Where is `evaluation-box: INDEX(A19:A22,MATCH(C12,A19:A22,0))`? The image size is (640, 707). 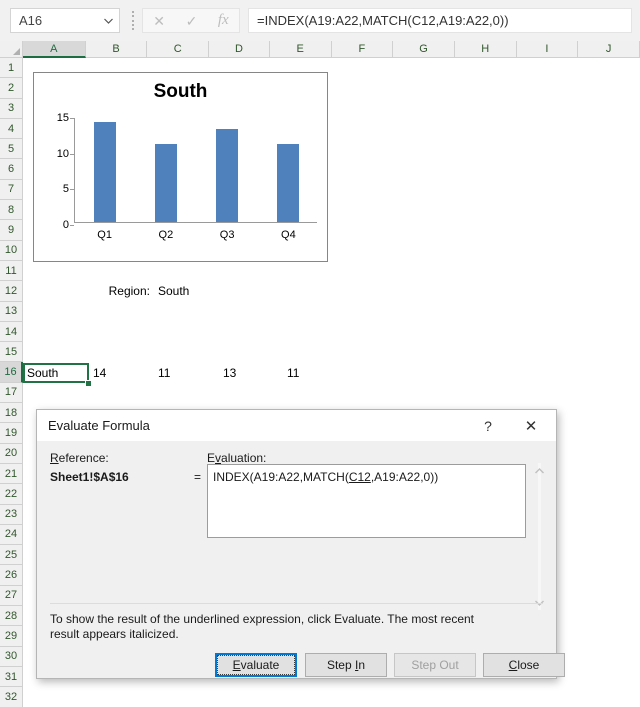
evaluation-box: INDEX(A19:A22,MATCH(C12,A19:A22,0)) is located at coordinates (366, 501).